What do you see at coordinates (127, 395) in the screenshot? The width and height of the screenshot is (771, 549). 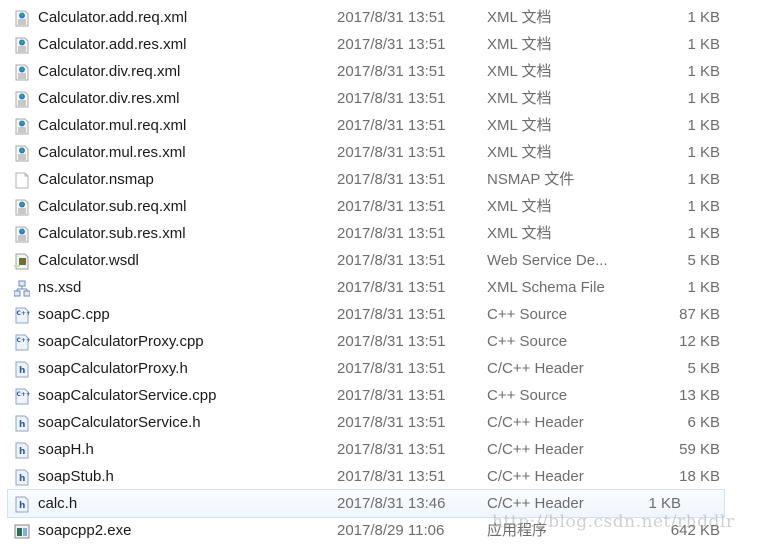 I see `file-name: soapCalculatorService.cpp` at bounding box center [127, 395].